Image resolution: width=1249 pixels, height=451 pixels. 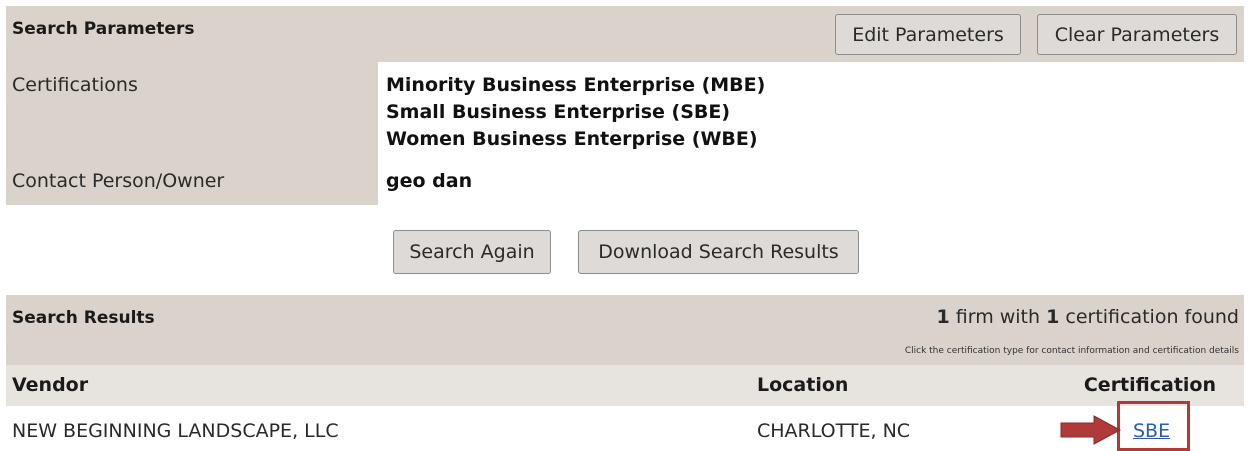 What do you see at coordinates (1137, 34) in the screenshot?
I see `clear-parameters-button: Clear Parameters` at bounding box center [1137, 34].